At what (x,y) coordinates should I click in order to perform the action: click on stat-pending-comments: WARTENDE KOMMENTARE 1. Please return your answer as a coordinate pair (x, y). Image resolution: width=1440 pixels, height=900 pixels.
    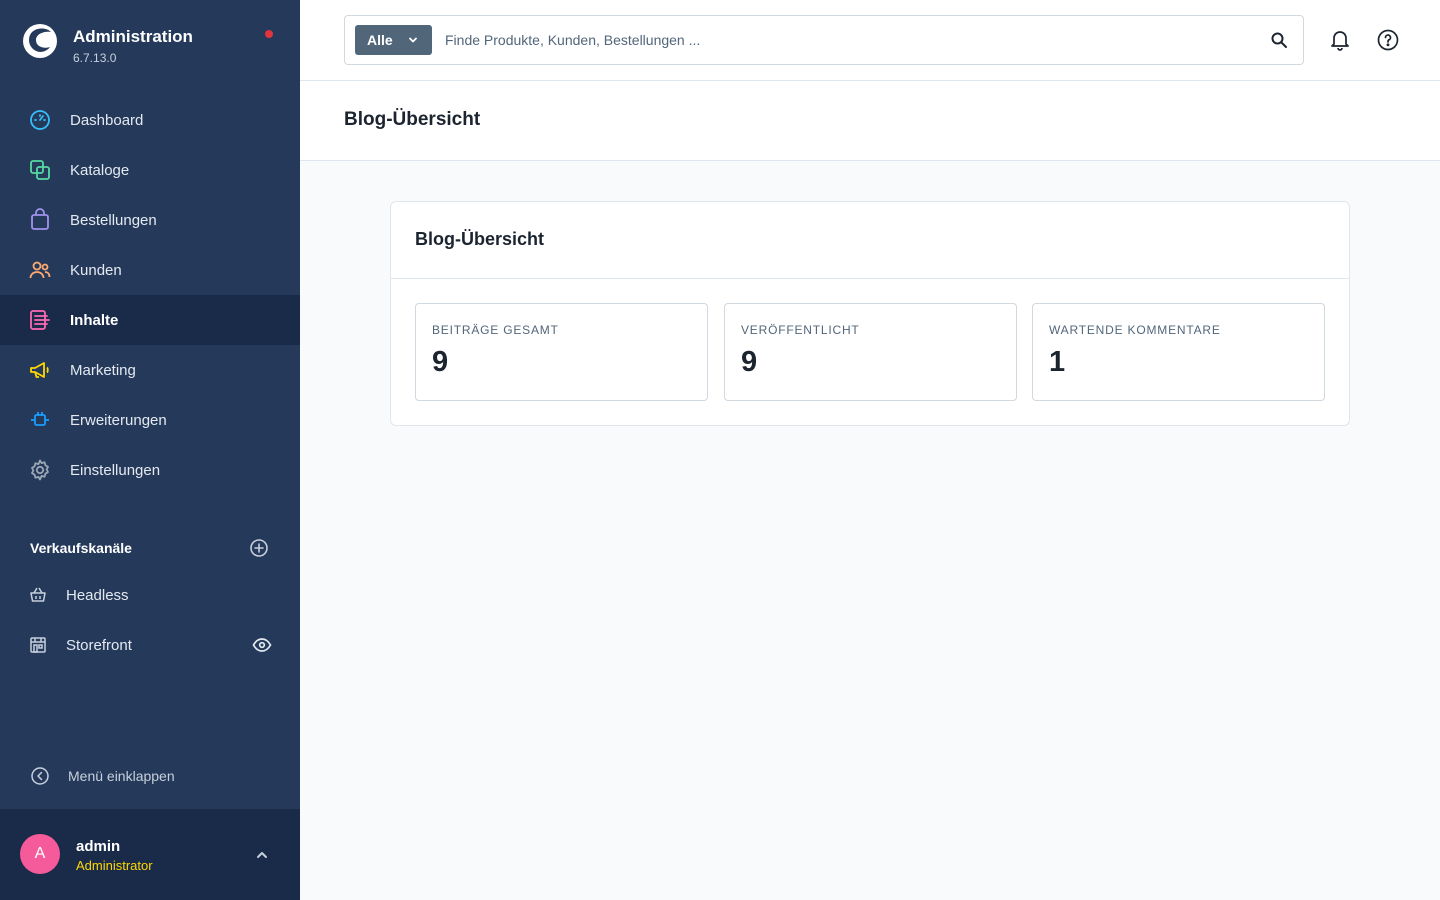
    Looking at the image, I should click on (1178, 352).